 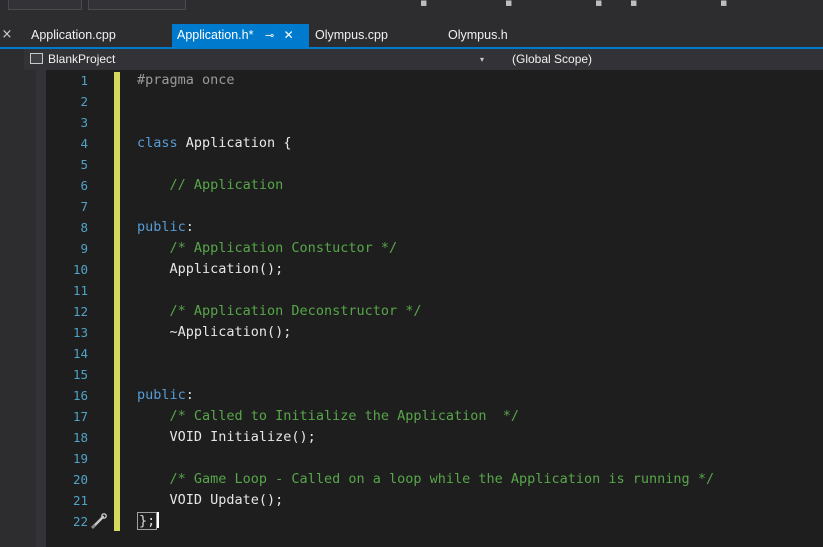 What do you see at coordinates (434, 227) in the screenshot?
I see `code-line: 8 public:` at bounding box center [434, 227].